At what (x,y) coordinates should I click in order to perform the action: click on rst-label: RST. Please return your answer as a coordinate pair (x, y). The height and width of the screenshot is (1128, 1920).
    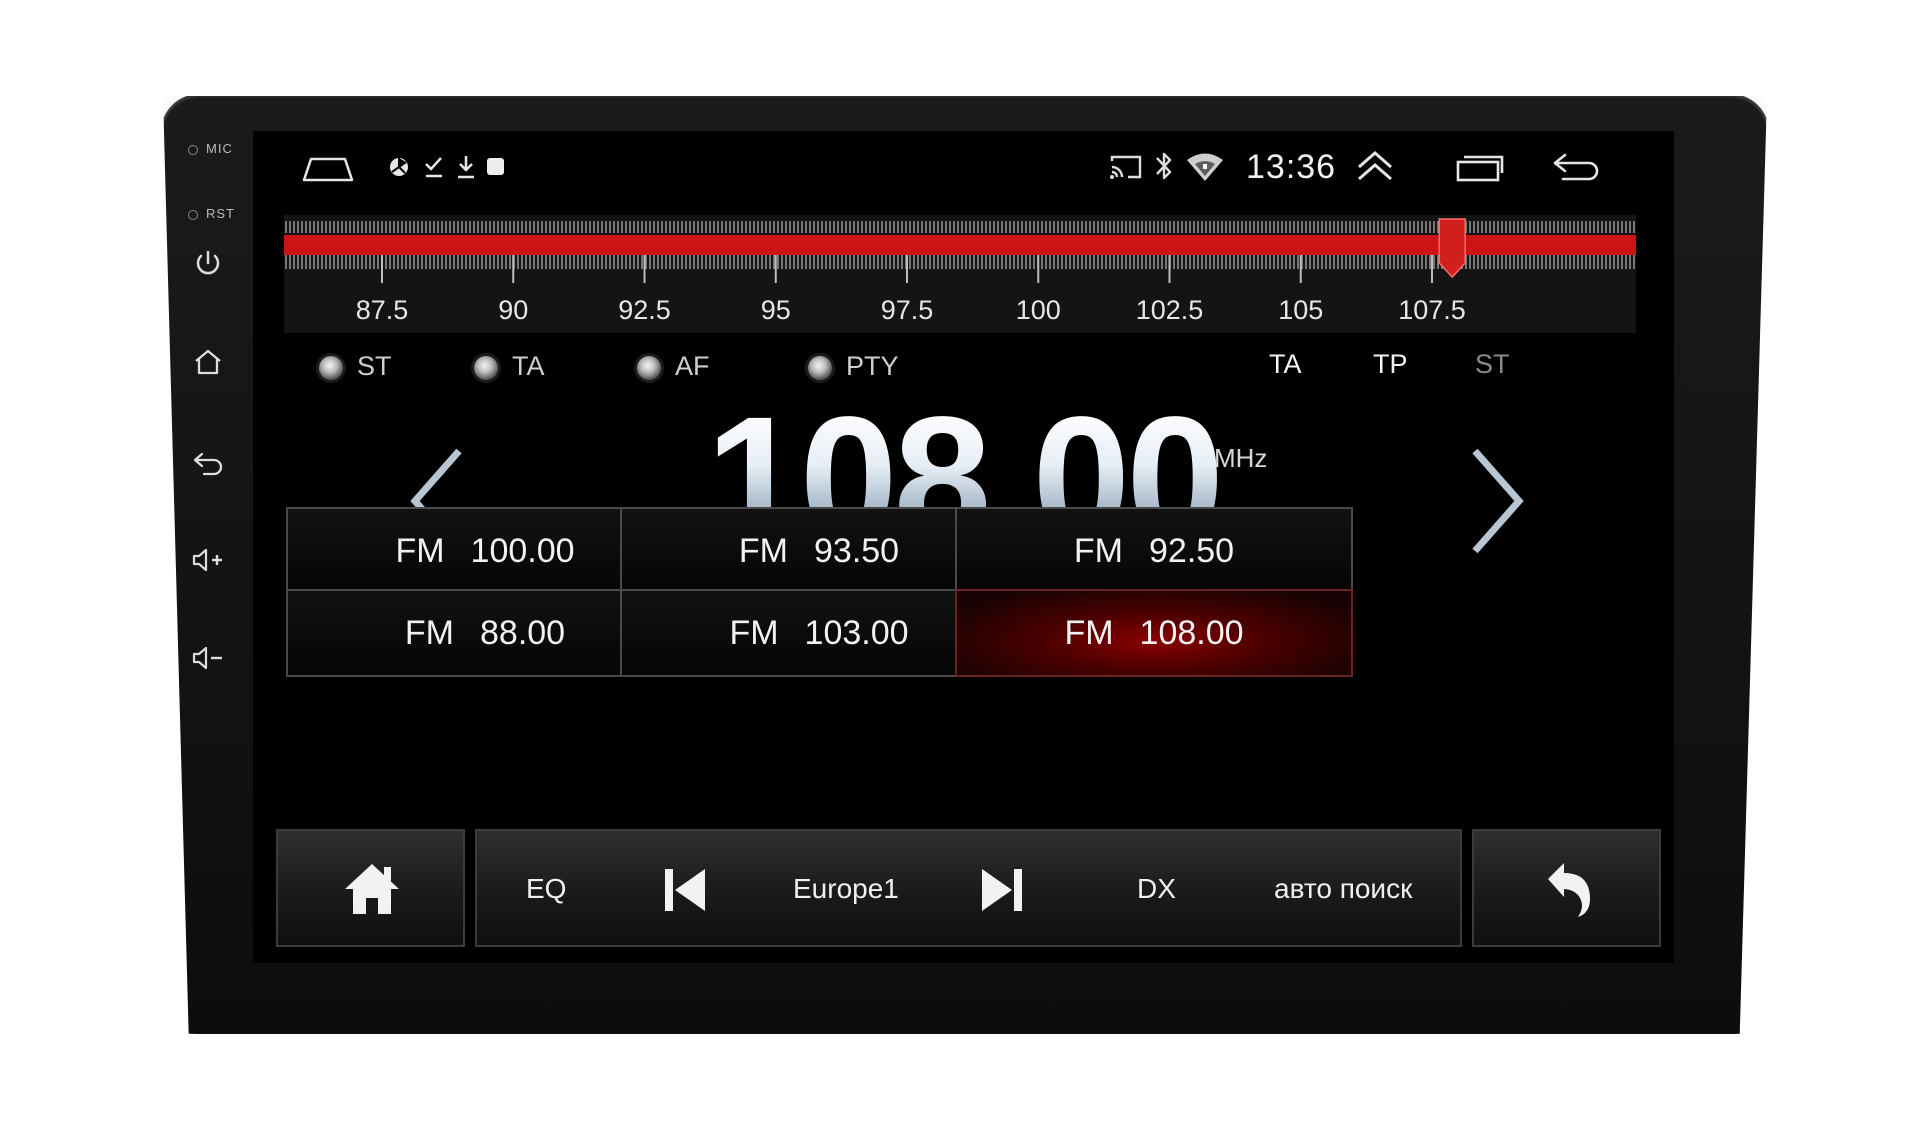
    Looking at the image, I should click on (211, 213).